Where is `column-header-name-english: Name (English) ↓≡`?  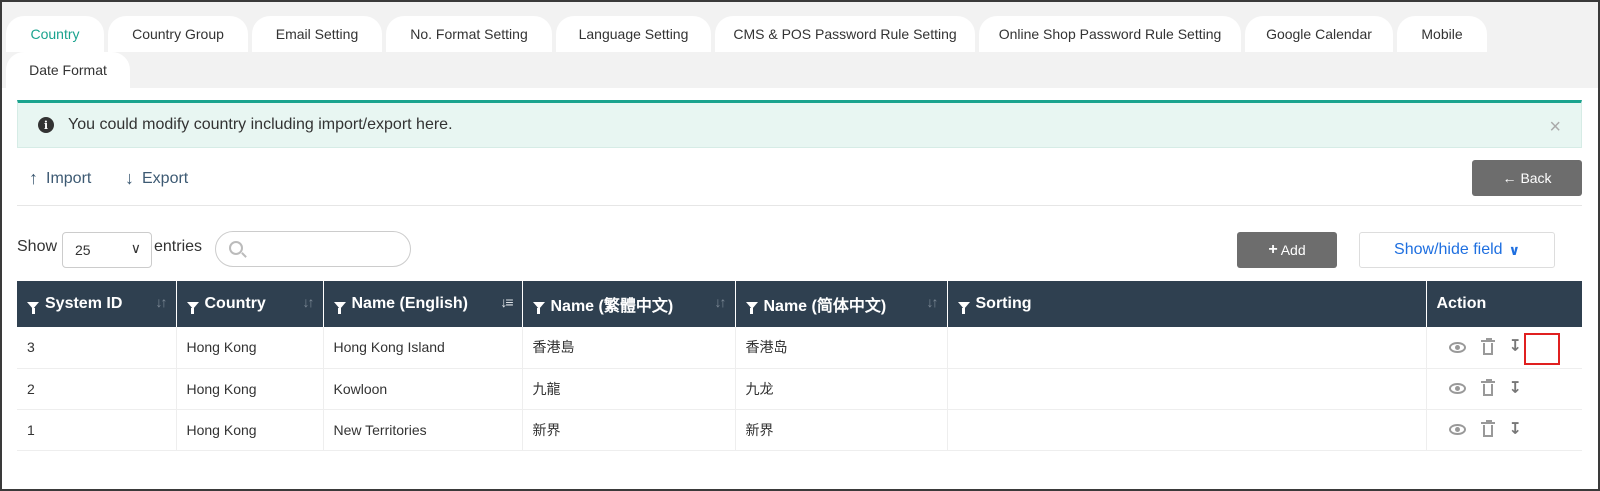 column-header-name-english: Name (English) ↓≡ is located at coordinates (423, 304).